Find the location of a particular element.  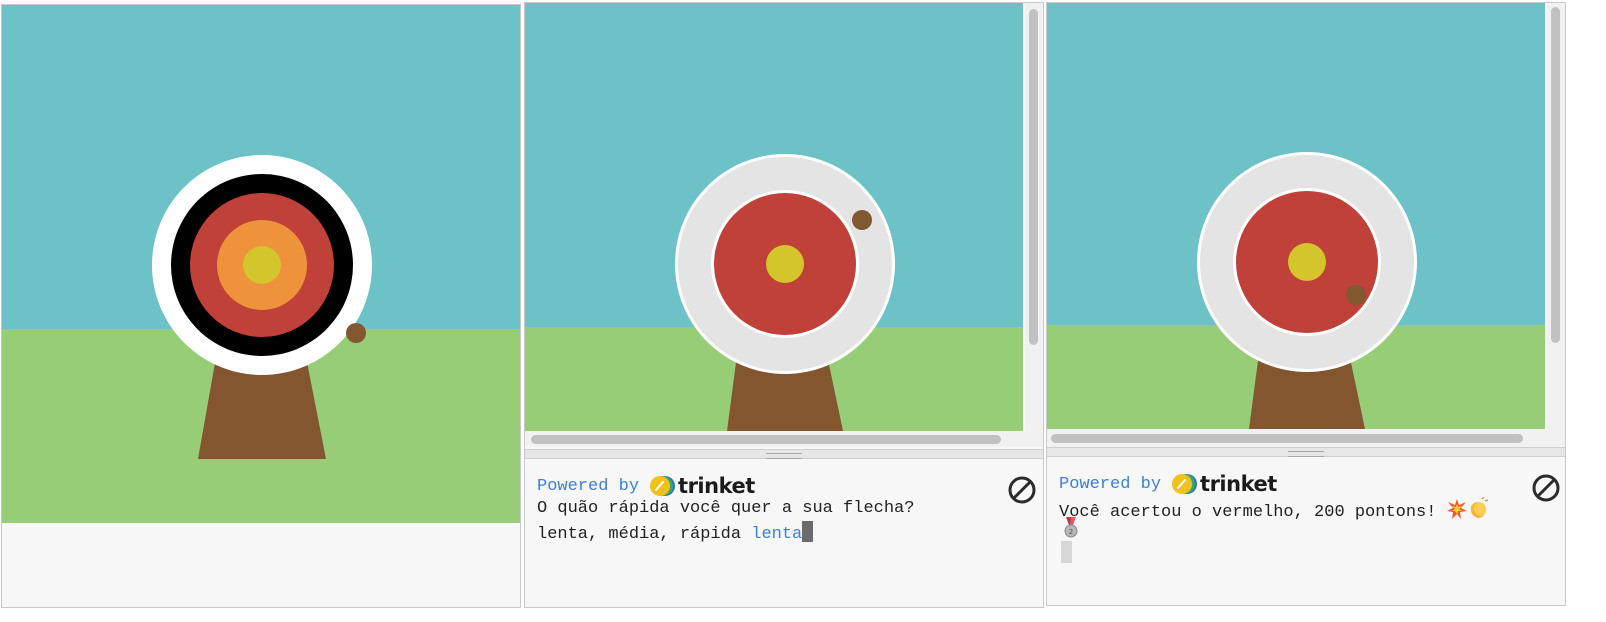

prompt-options: lenta, média, rápida is located at coordinates (644, 534).